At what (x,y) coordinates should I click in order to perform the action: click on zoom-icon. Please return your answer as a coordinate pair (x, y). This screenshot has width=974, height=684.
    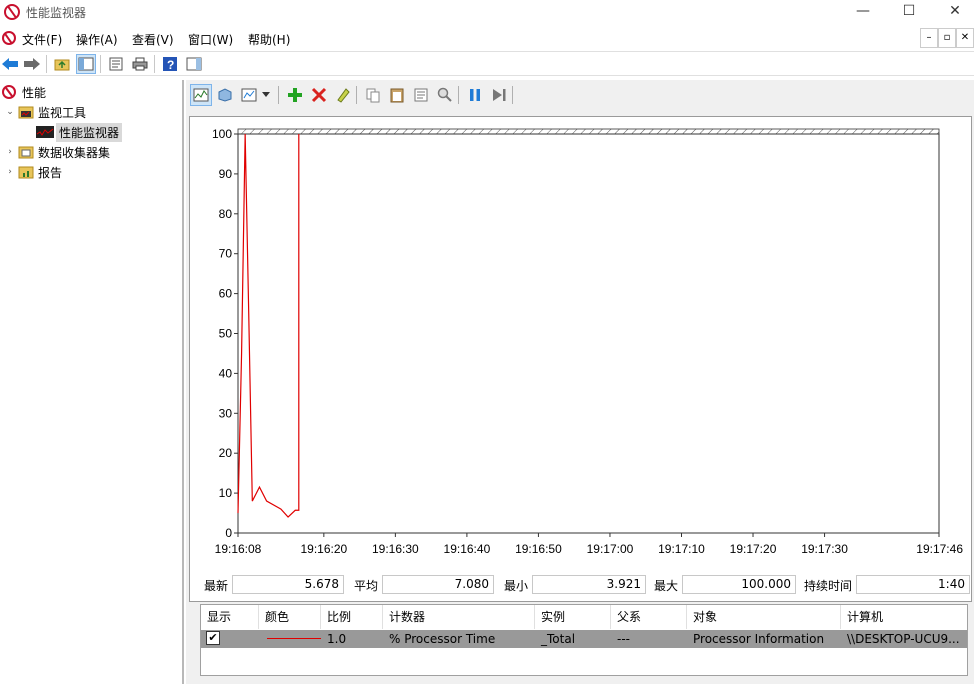
    Looking at the image, I should click on (445, 95).